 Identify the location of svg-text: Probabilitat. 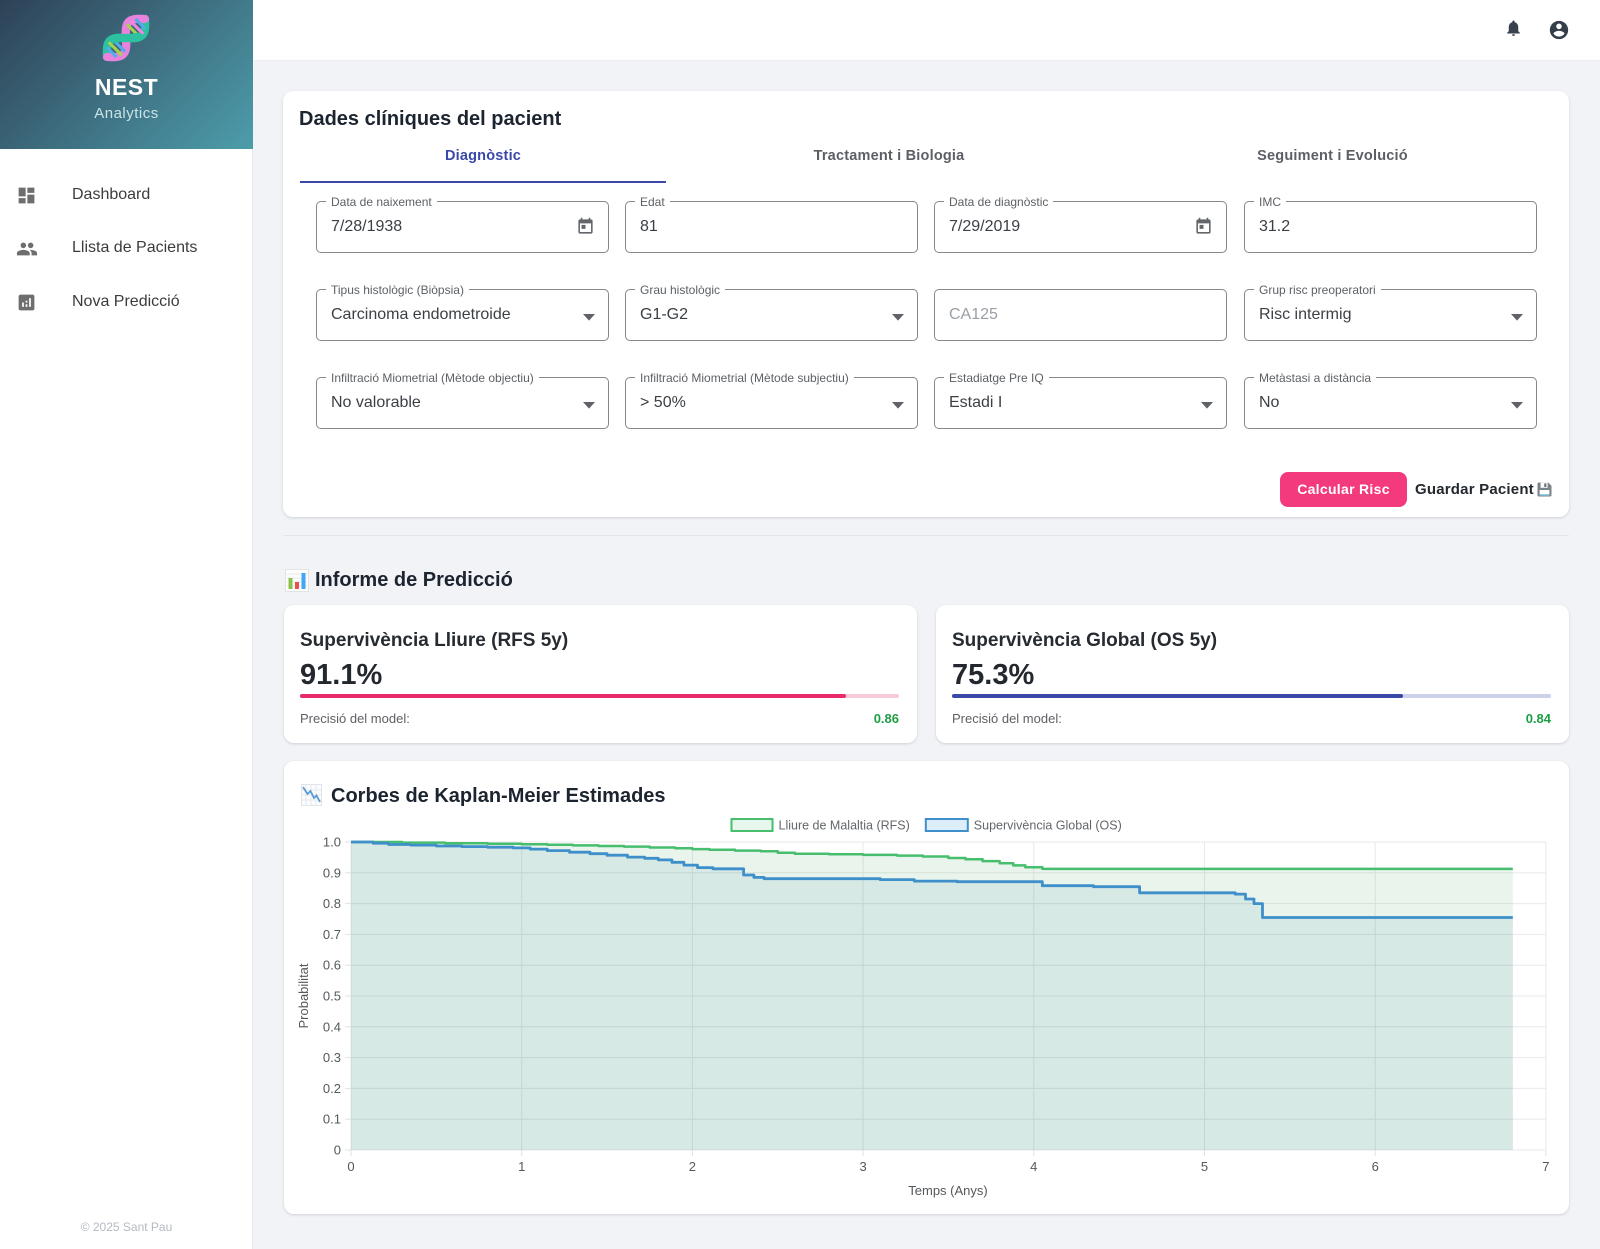
(303, 995).